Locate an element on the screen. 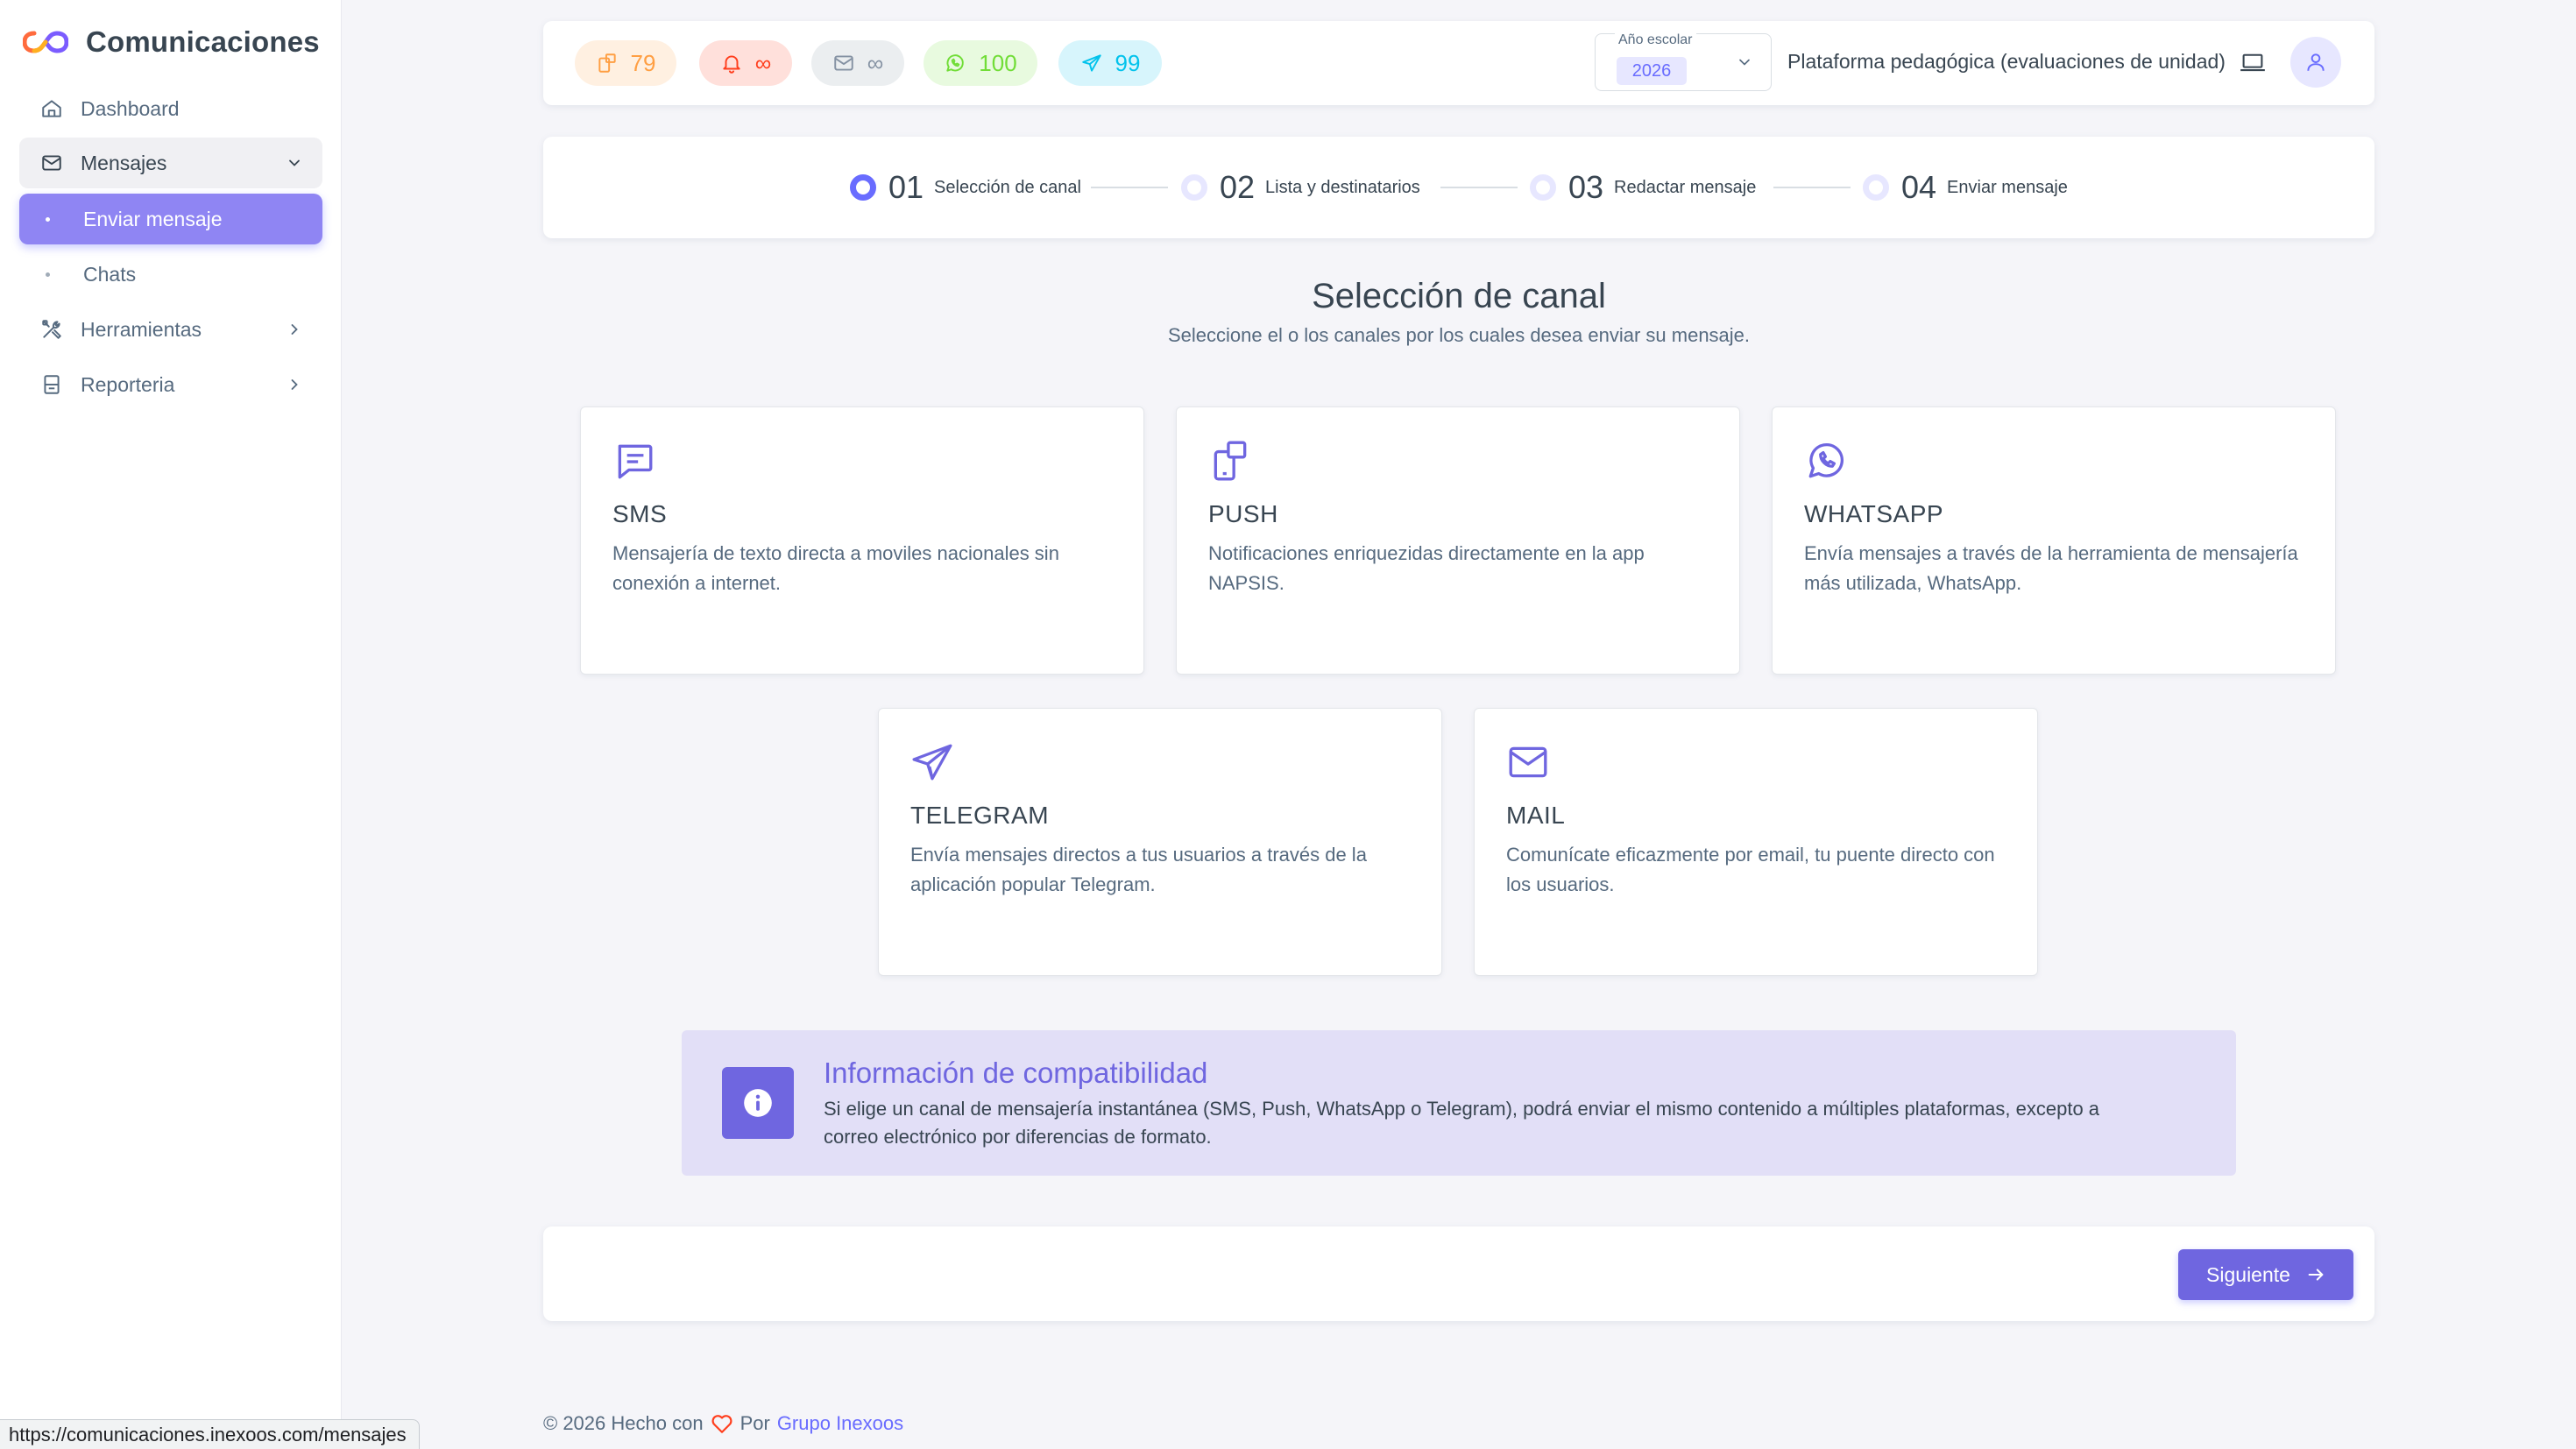 The image size is (2576, 1449). sms-icon is located at coordinates (862, 464).